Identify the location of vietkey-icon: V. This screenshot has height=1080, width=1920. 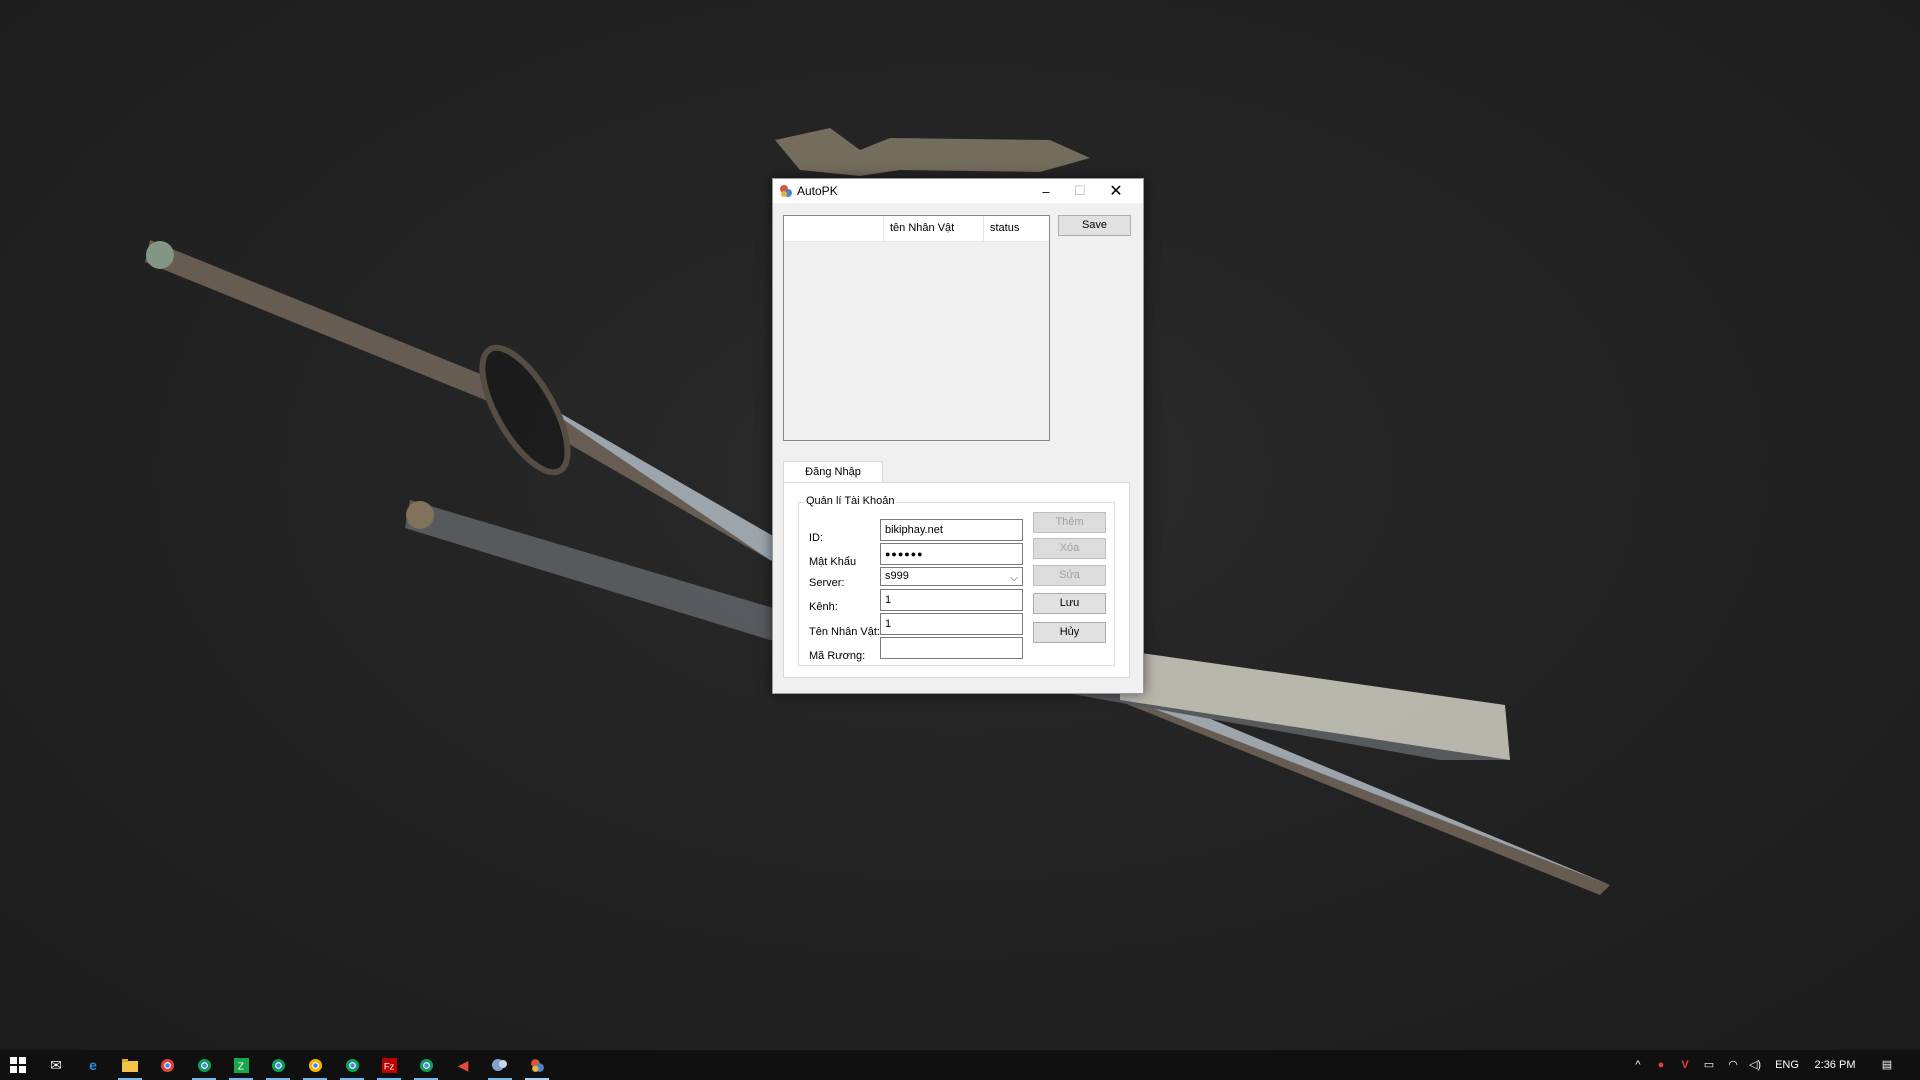
(1685, 1065).